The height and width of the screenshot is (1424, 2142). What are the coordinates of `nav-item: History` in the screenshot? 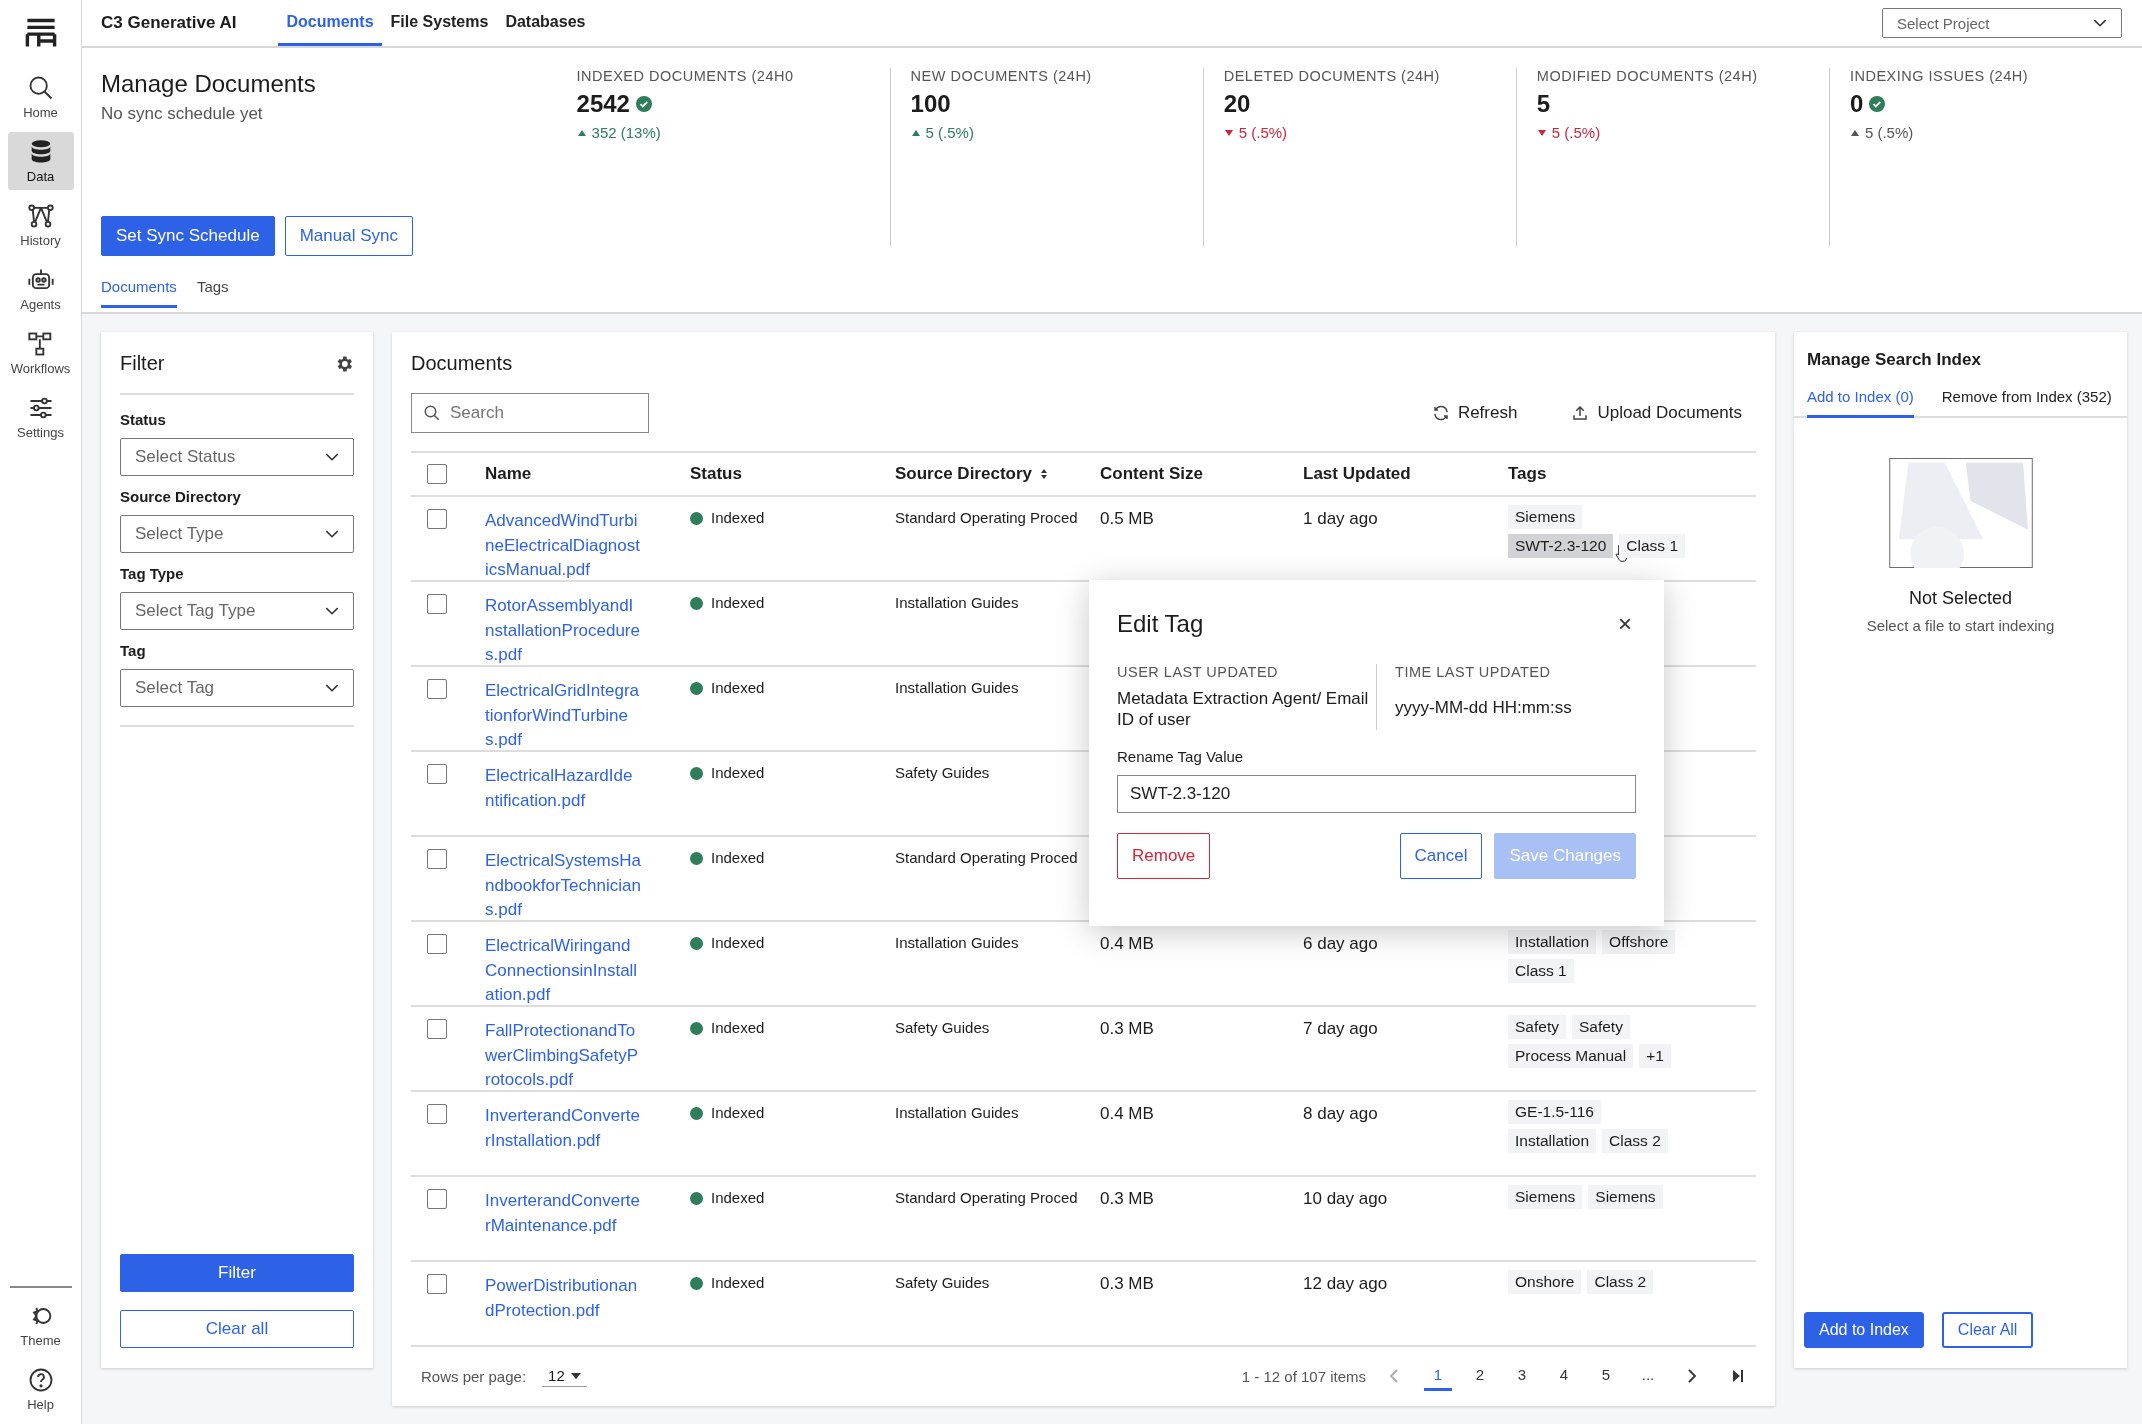 It's located at (40, 225).